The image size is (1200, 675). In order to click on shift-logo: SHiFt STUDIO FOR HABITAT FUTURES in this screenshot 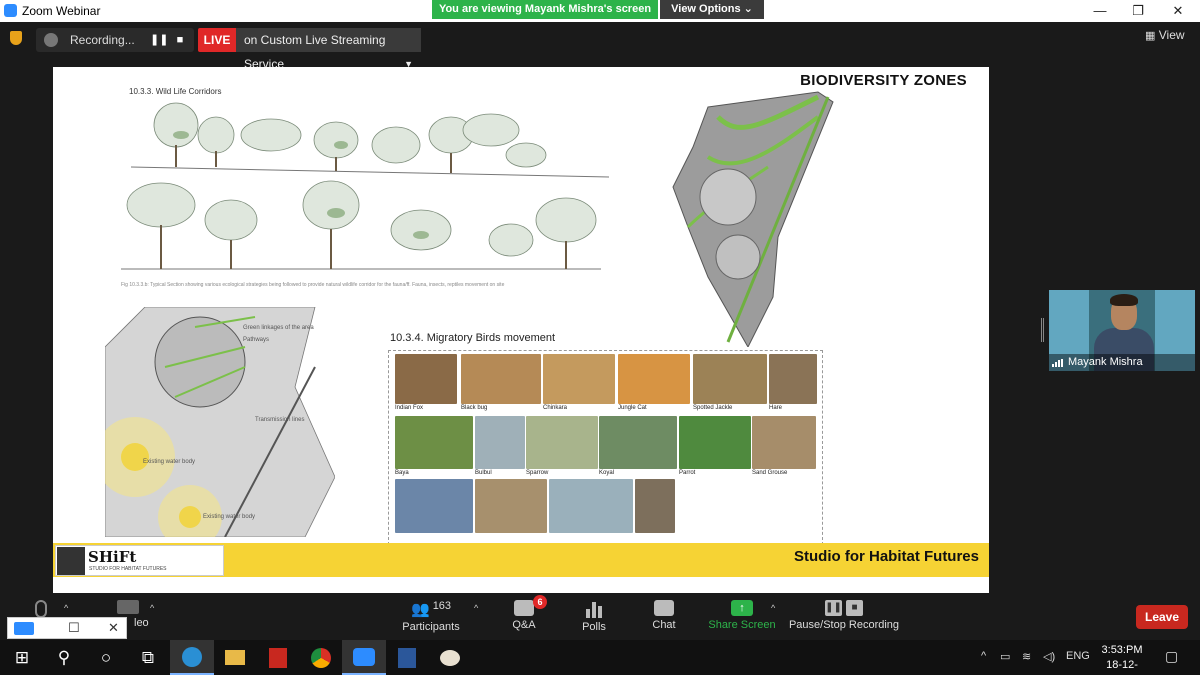, I will do `click(139, 560)`.